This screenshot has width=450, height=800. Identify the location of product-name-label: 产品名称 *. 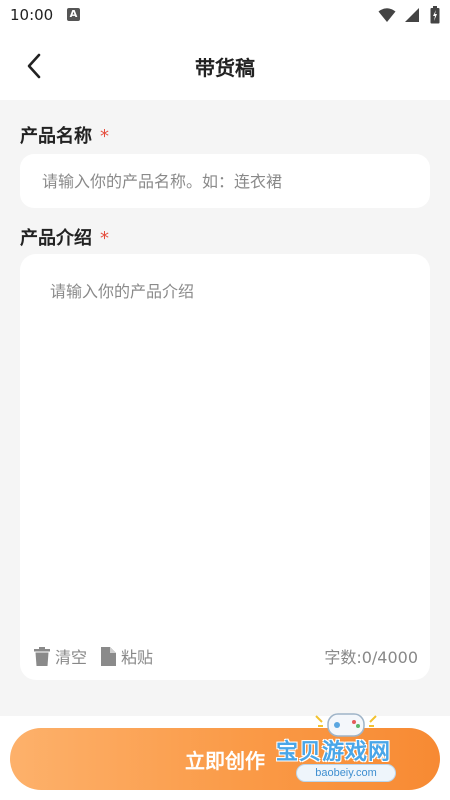
(64, 135).